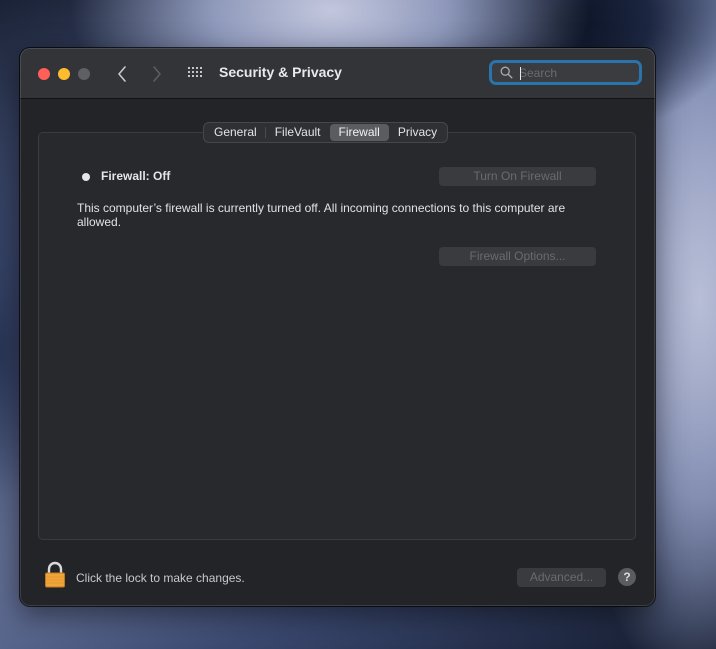 The image size is (716, 649). I want to click on back-button, so click(122, 74).